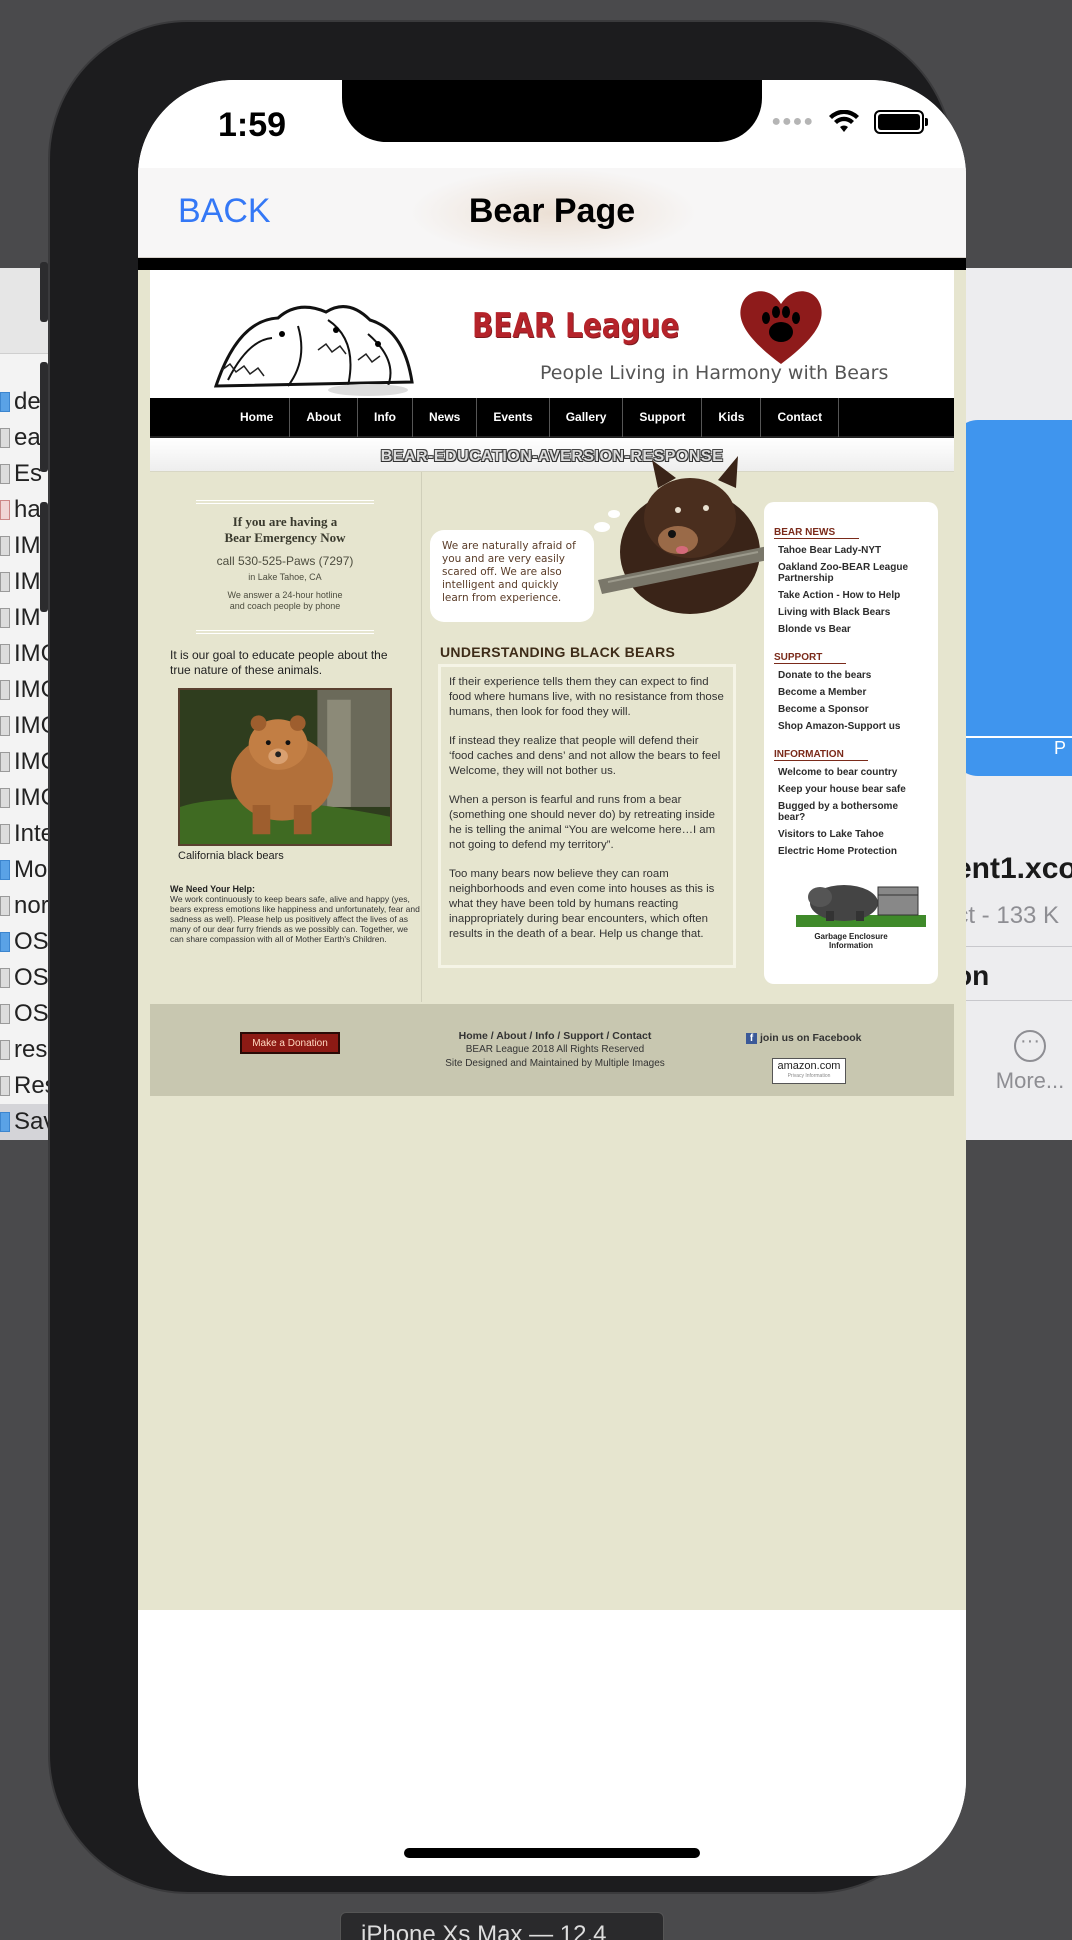  I want to click on photo-caption: California black bears, so click(231, 856).